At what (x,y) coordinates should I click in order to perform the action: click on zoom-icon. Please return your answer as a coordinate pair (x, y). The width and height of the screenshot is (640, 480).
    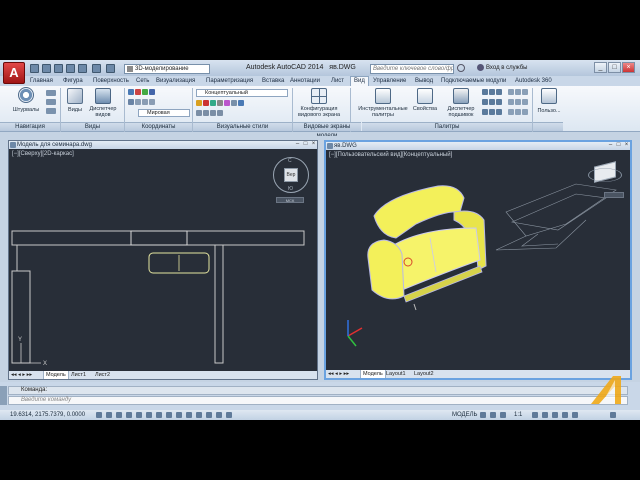
    Looking at the image, I should click on (51, 111).